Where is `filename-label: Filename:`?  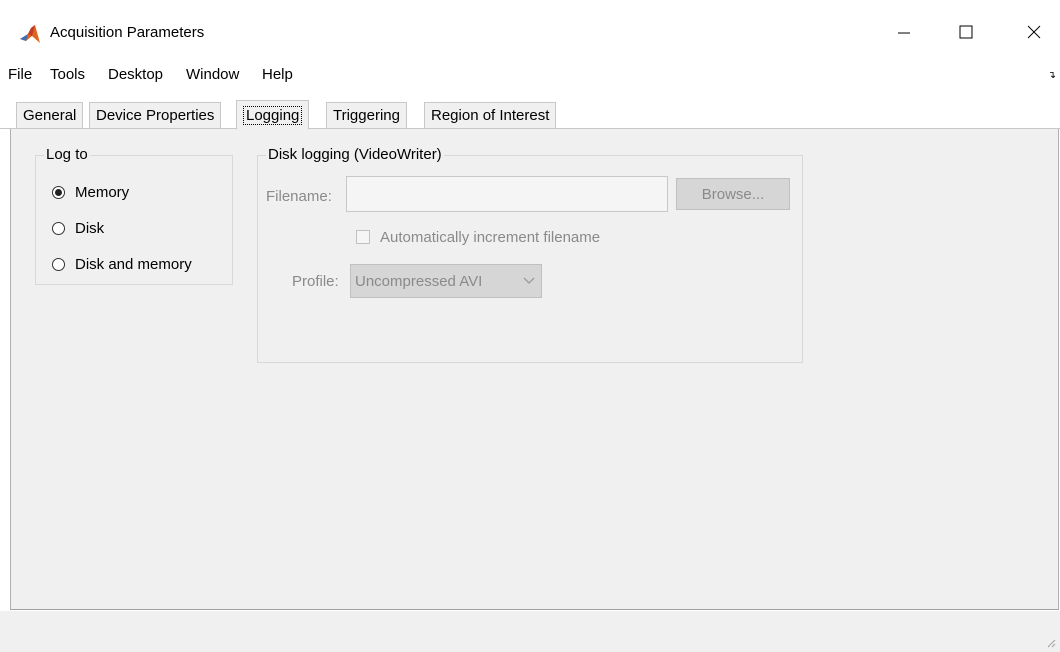
filename-label: Filename: is located at coordinates (299, 196).